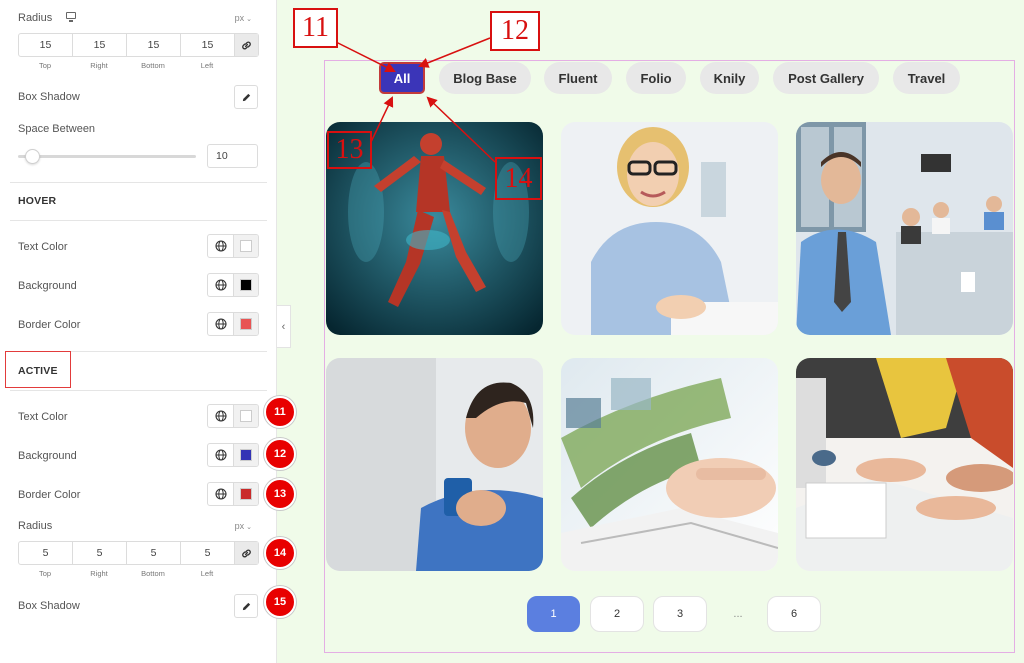  Describe the element at coordinates (515, 31) in the screenshot. I see `annotation-label-12: 12` at that location.